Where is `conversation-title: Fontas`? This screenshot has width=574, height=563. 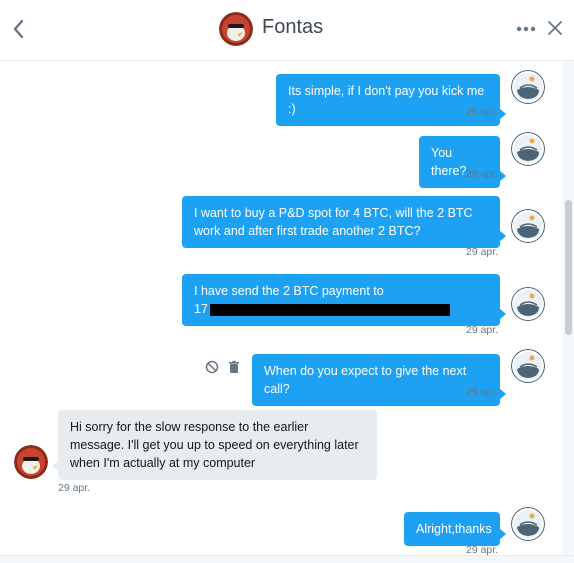 conversation-title: Fontas is located at coordinates (293, 27).